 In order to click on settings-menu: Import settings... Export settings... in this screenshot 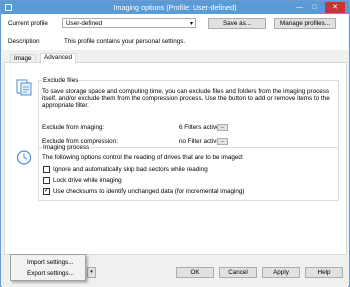, I will do `click(48, 267)`.